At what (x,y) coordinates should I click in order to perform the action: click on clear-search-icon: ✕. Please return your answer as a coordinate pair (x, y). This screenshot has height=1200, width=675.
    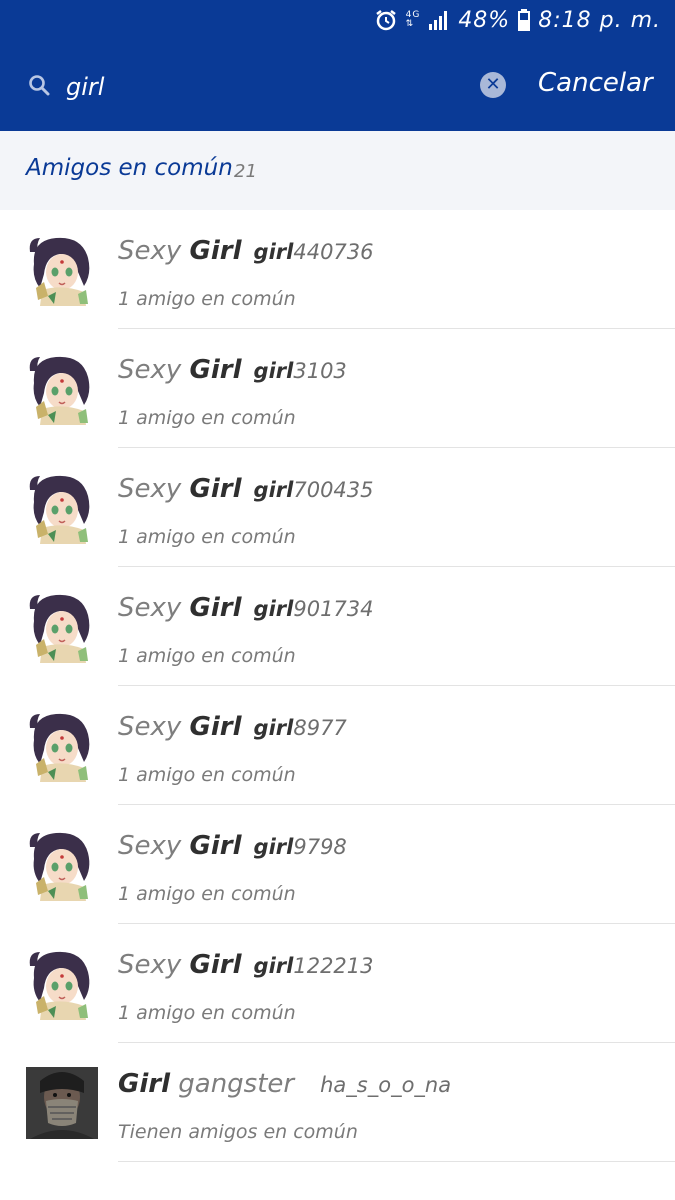
    Looking at the image, I should click on (493, 85).